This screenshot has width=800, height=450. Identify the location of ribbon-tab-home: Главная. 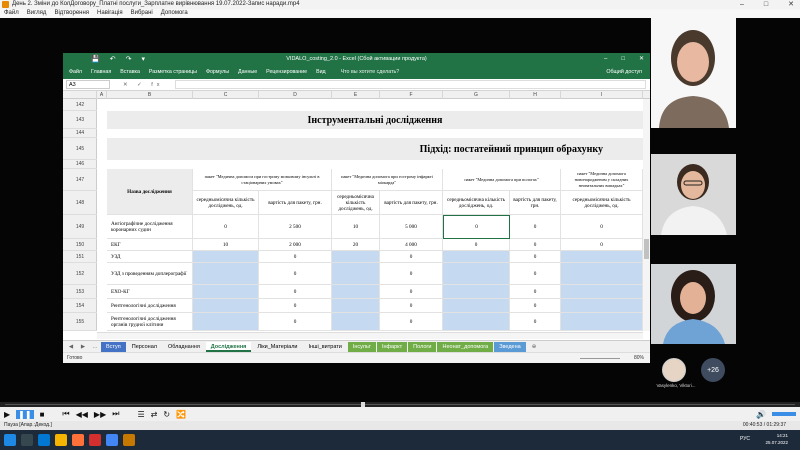
(101, 72).